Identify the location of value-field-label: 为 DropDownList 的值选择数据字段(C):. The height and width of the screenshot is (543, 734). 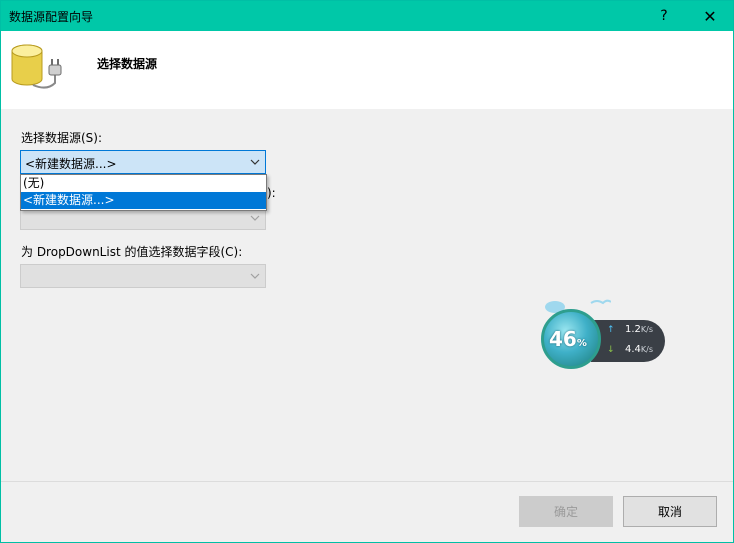
(132, 252).